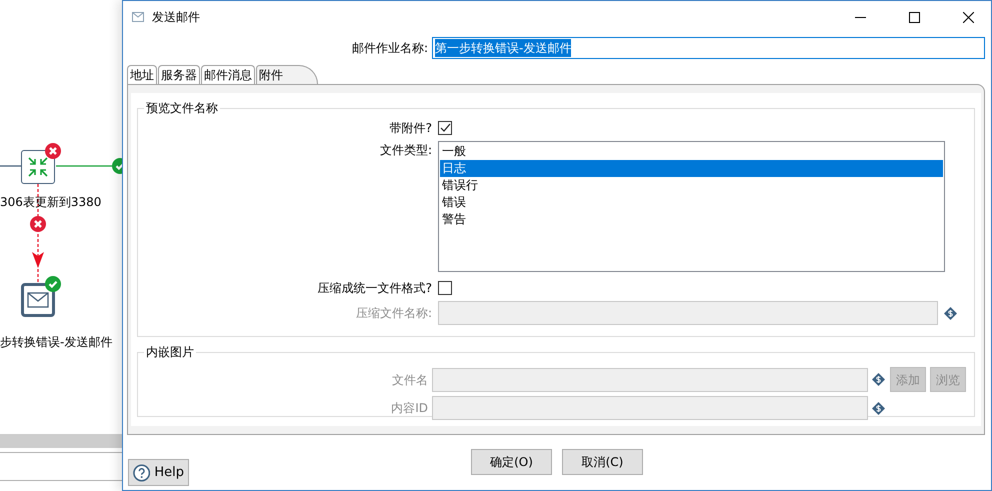 This screenshot has width=992, height=491. I want to click on envelope-icon, so click(38, 300).